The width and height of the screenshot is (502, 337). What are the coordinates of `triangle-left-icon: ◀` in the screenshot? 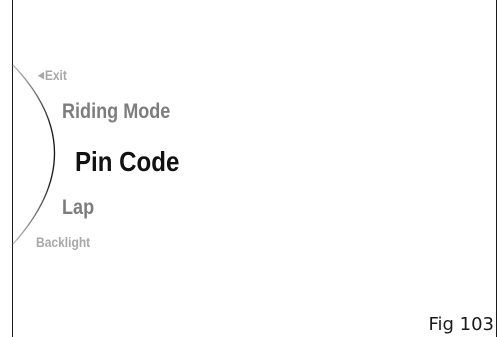 It's located at (41, 75).